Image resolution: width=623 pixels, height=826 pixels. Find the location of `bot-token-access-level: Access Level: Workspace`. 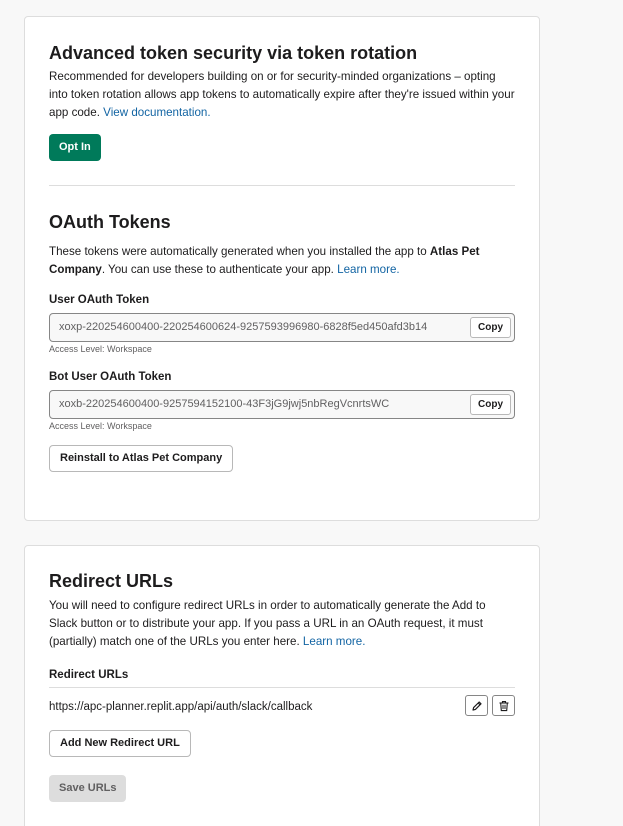

bot-token-access-level: Access Level: Workspace is located at coordinates (100, 426).